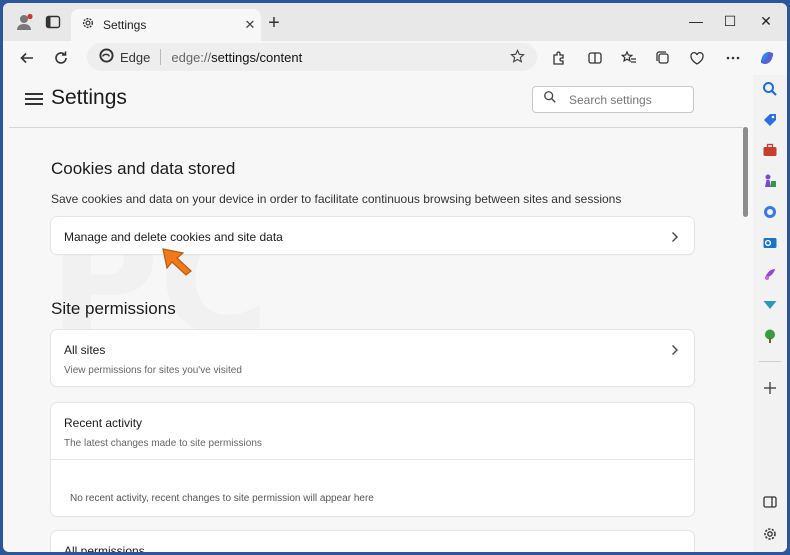  What do you see at coordinates (372, 235) in the screenshot?
I see `manage-cookies-row: Manage and delete cookies and site data` at bounding box center [372, 235].